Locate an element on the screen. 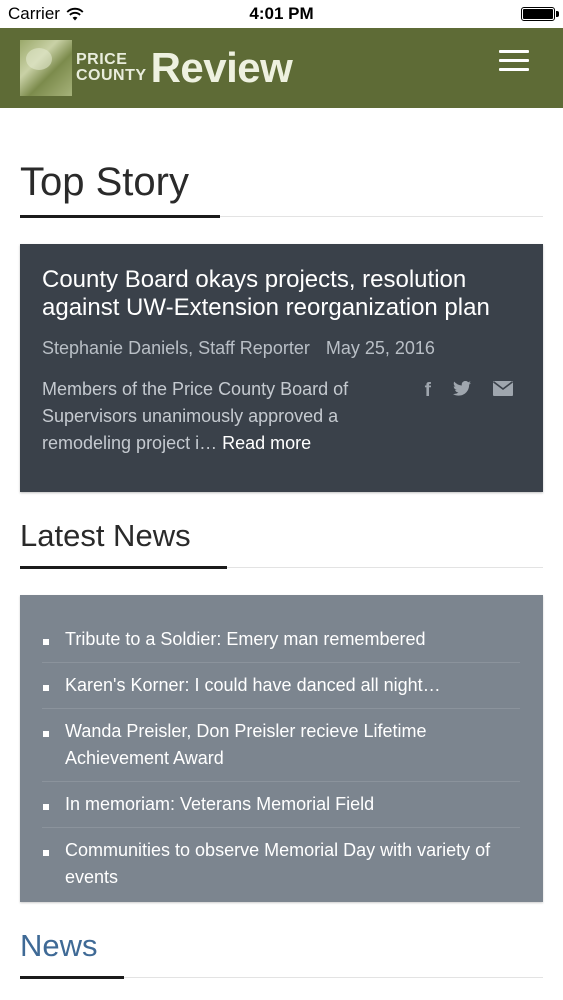 The image size is (563, 1000). latest-news-underline is located at coordinates (123, 567).